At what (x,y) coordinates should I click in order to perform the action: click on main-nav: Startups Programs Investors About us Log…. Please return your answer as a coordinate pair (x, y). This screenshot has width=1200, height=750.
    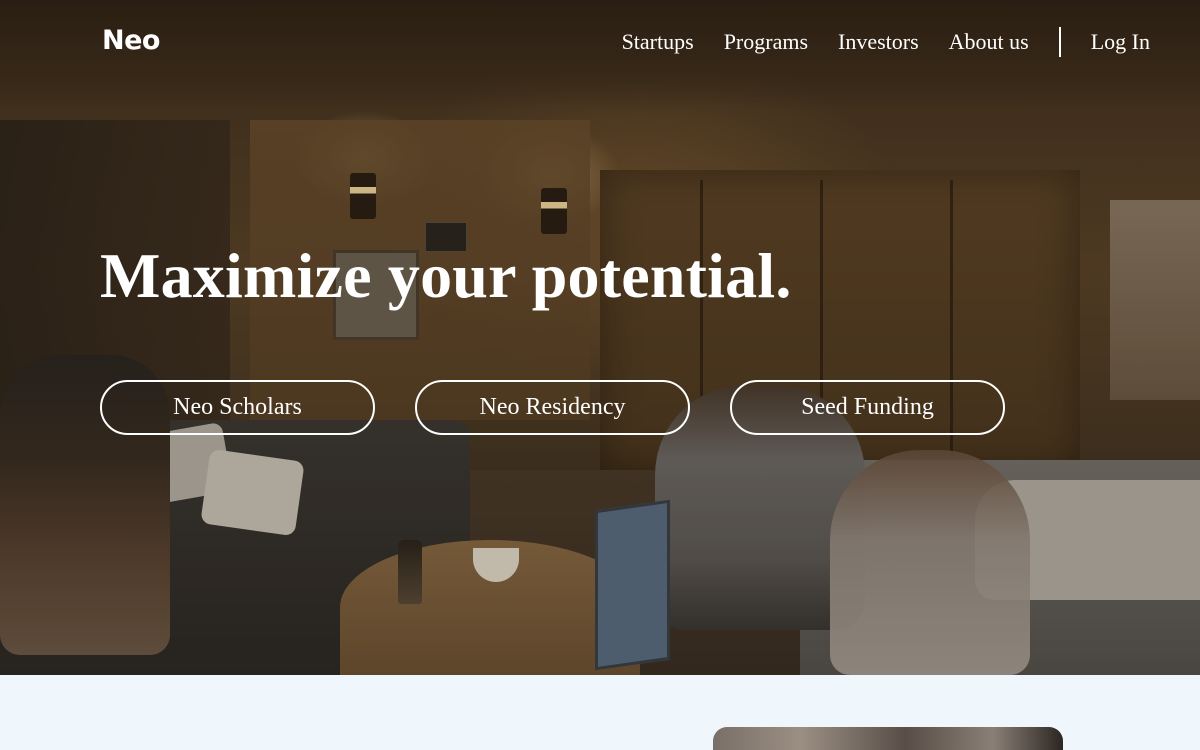
    Looking at the image, I should click on (886, 42).